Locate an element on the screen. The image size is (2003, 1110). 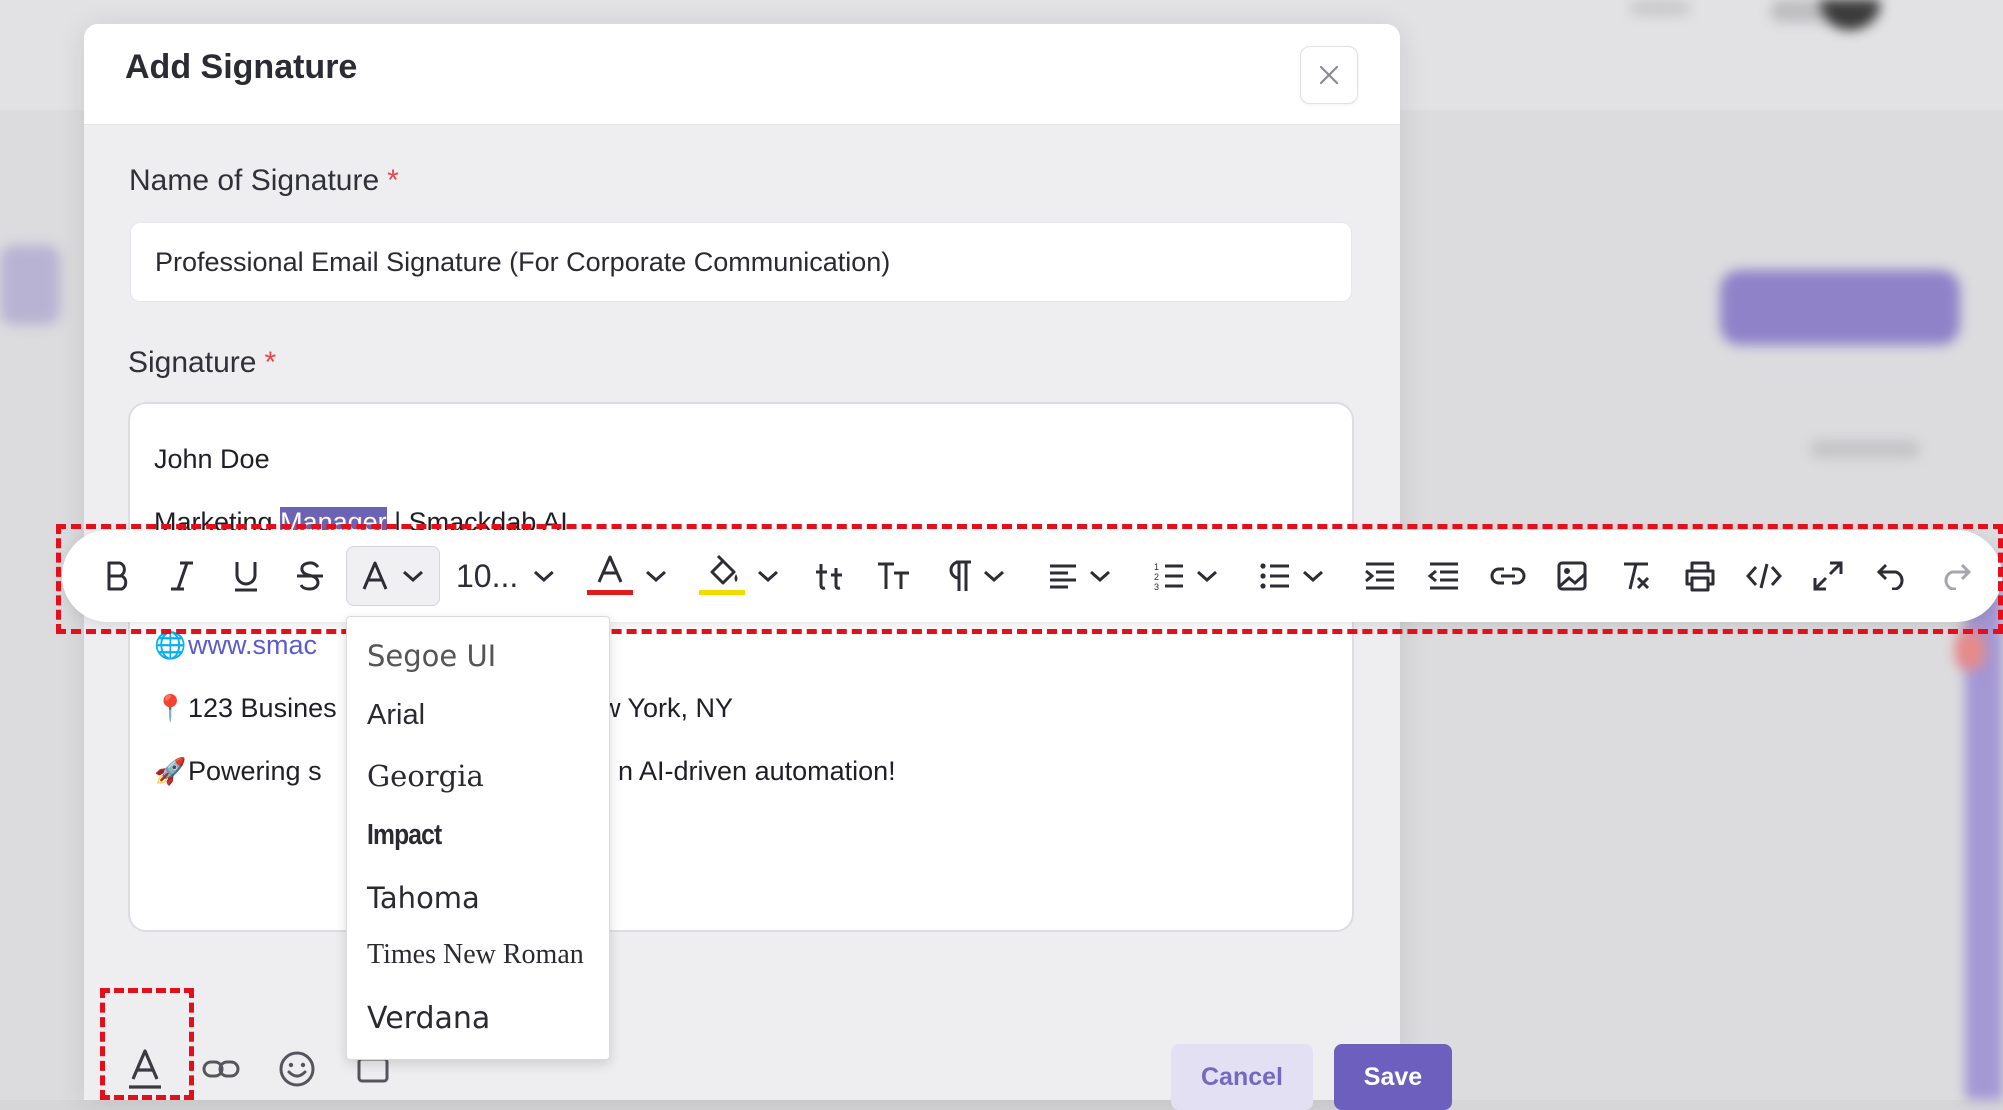
pin-icon: 📍 is located at coordinates (170, 708).